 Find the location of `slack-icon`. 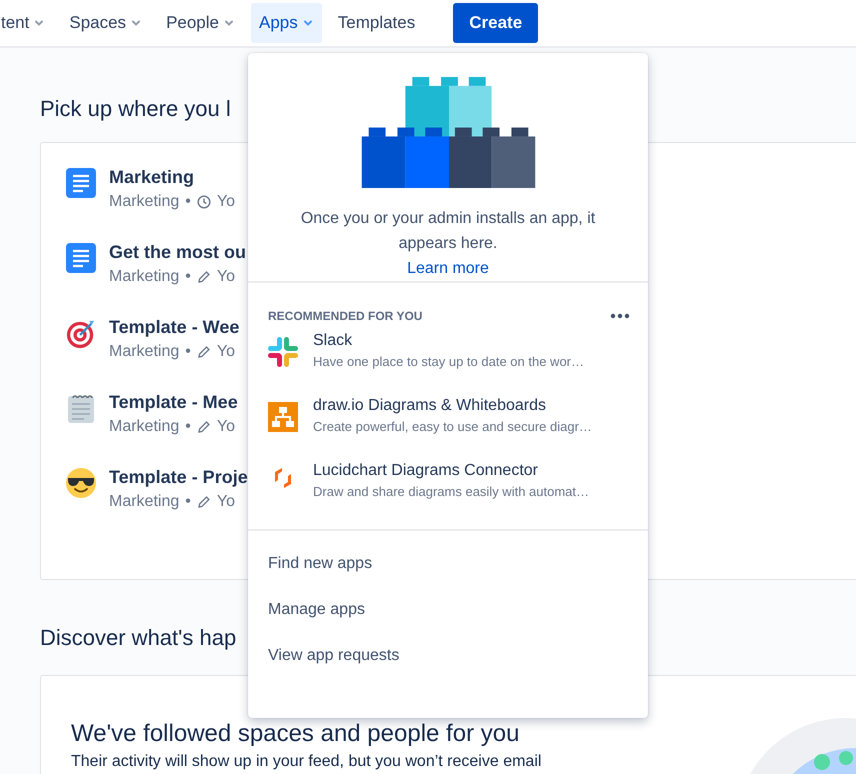

slack-icon is located at coordinates (283, 352).